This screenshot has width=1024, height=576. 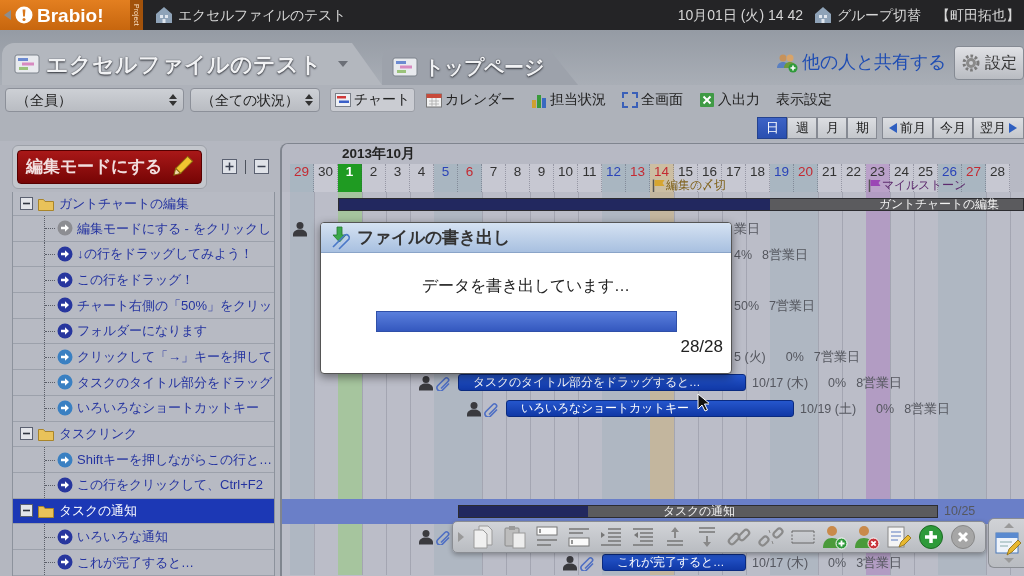 I want to click on folder-row: ガントチャートの編集, so click(x=143, y=204).